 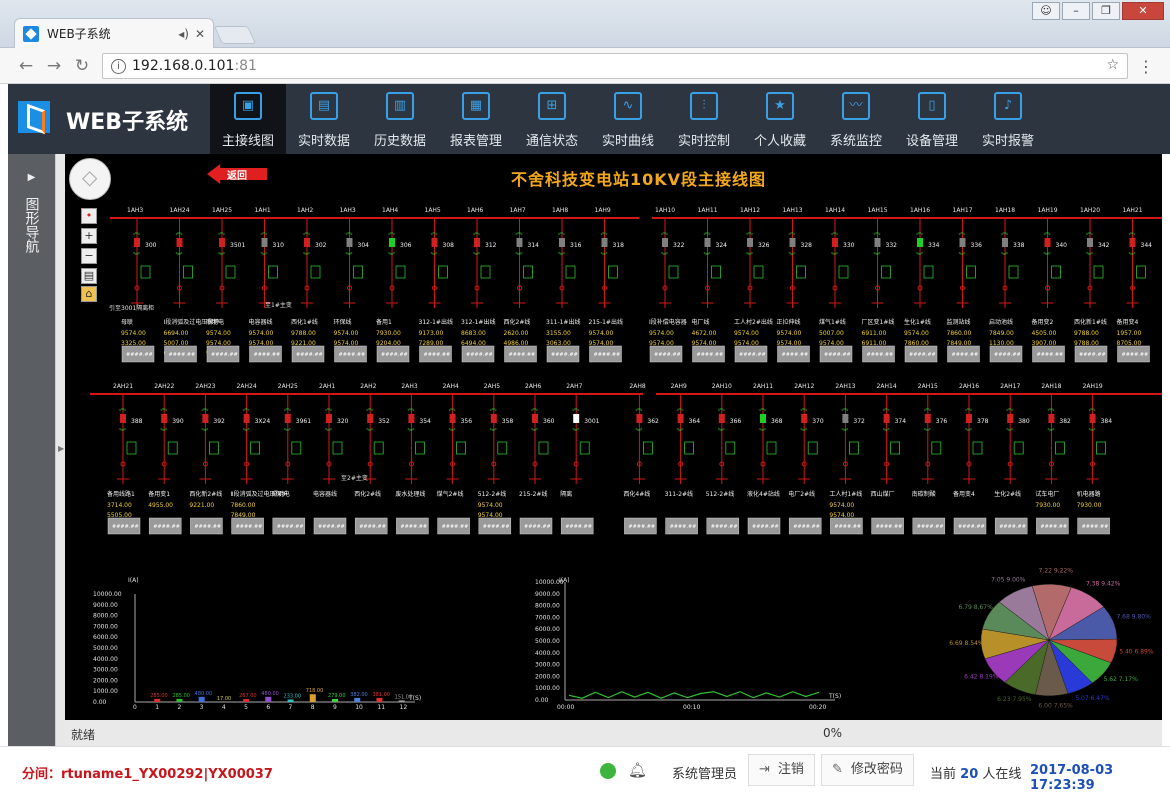 What do you see at coordinates (235, 35) in the screenshot?
I see `new-tab-button` at bounding box center [235, 35].